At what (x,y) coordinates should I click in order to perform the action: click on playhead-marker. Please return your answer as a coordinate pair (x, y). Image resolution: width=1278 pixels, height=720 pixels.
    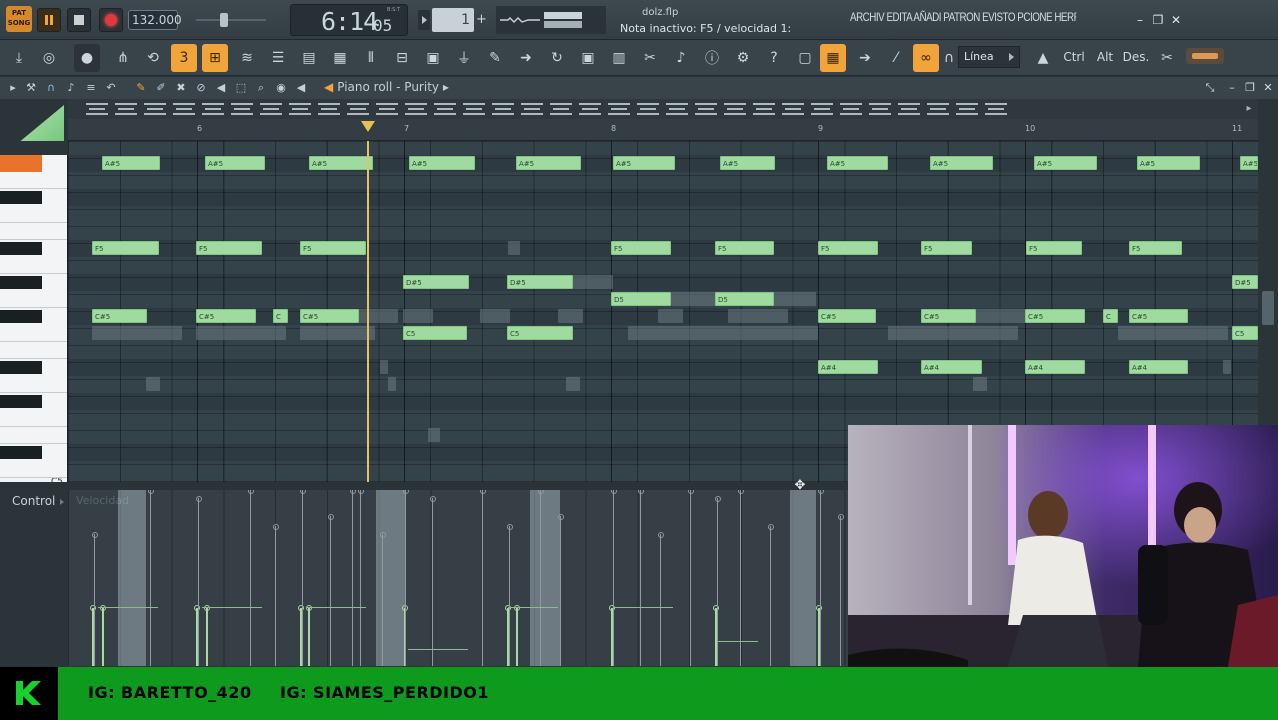
    Looking at the image, I should click on (368, 126).